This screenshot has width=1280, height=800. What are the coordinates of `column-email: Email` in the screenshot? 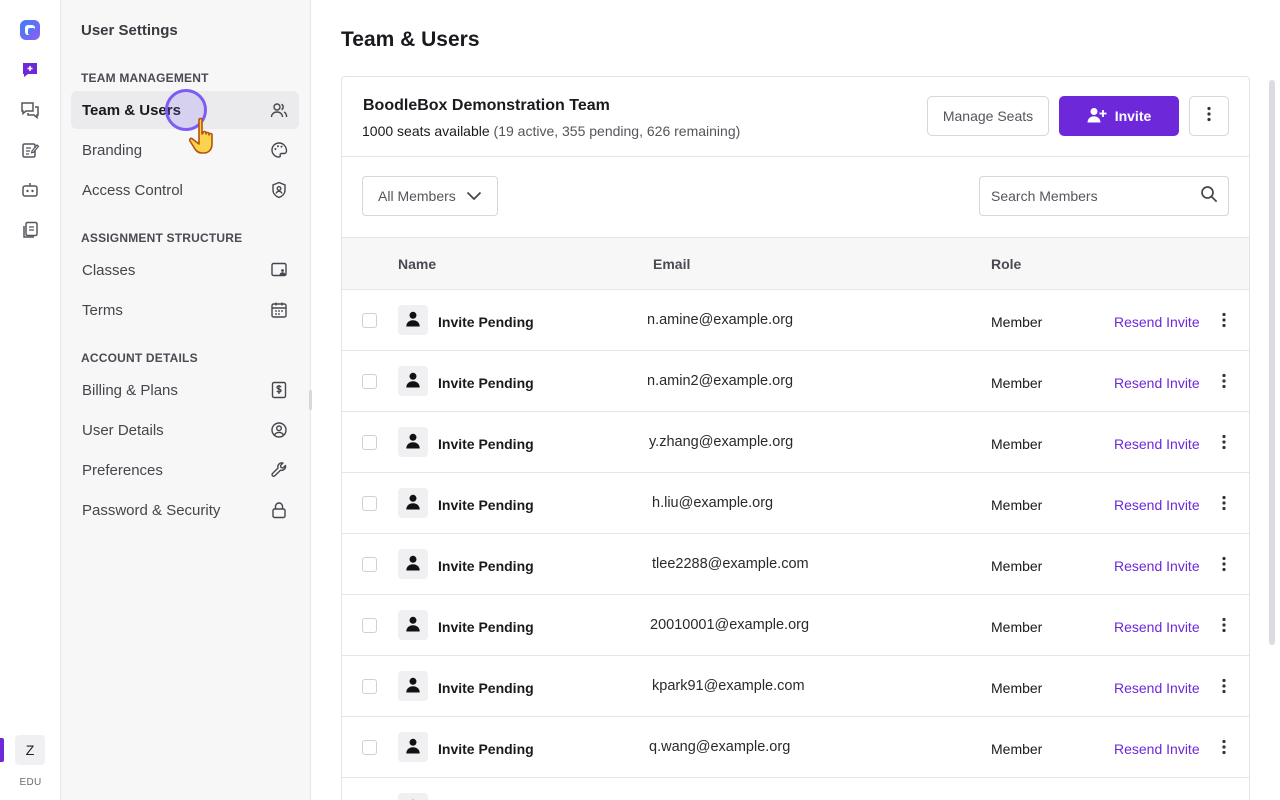 It's located at (671, 264).